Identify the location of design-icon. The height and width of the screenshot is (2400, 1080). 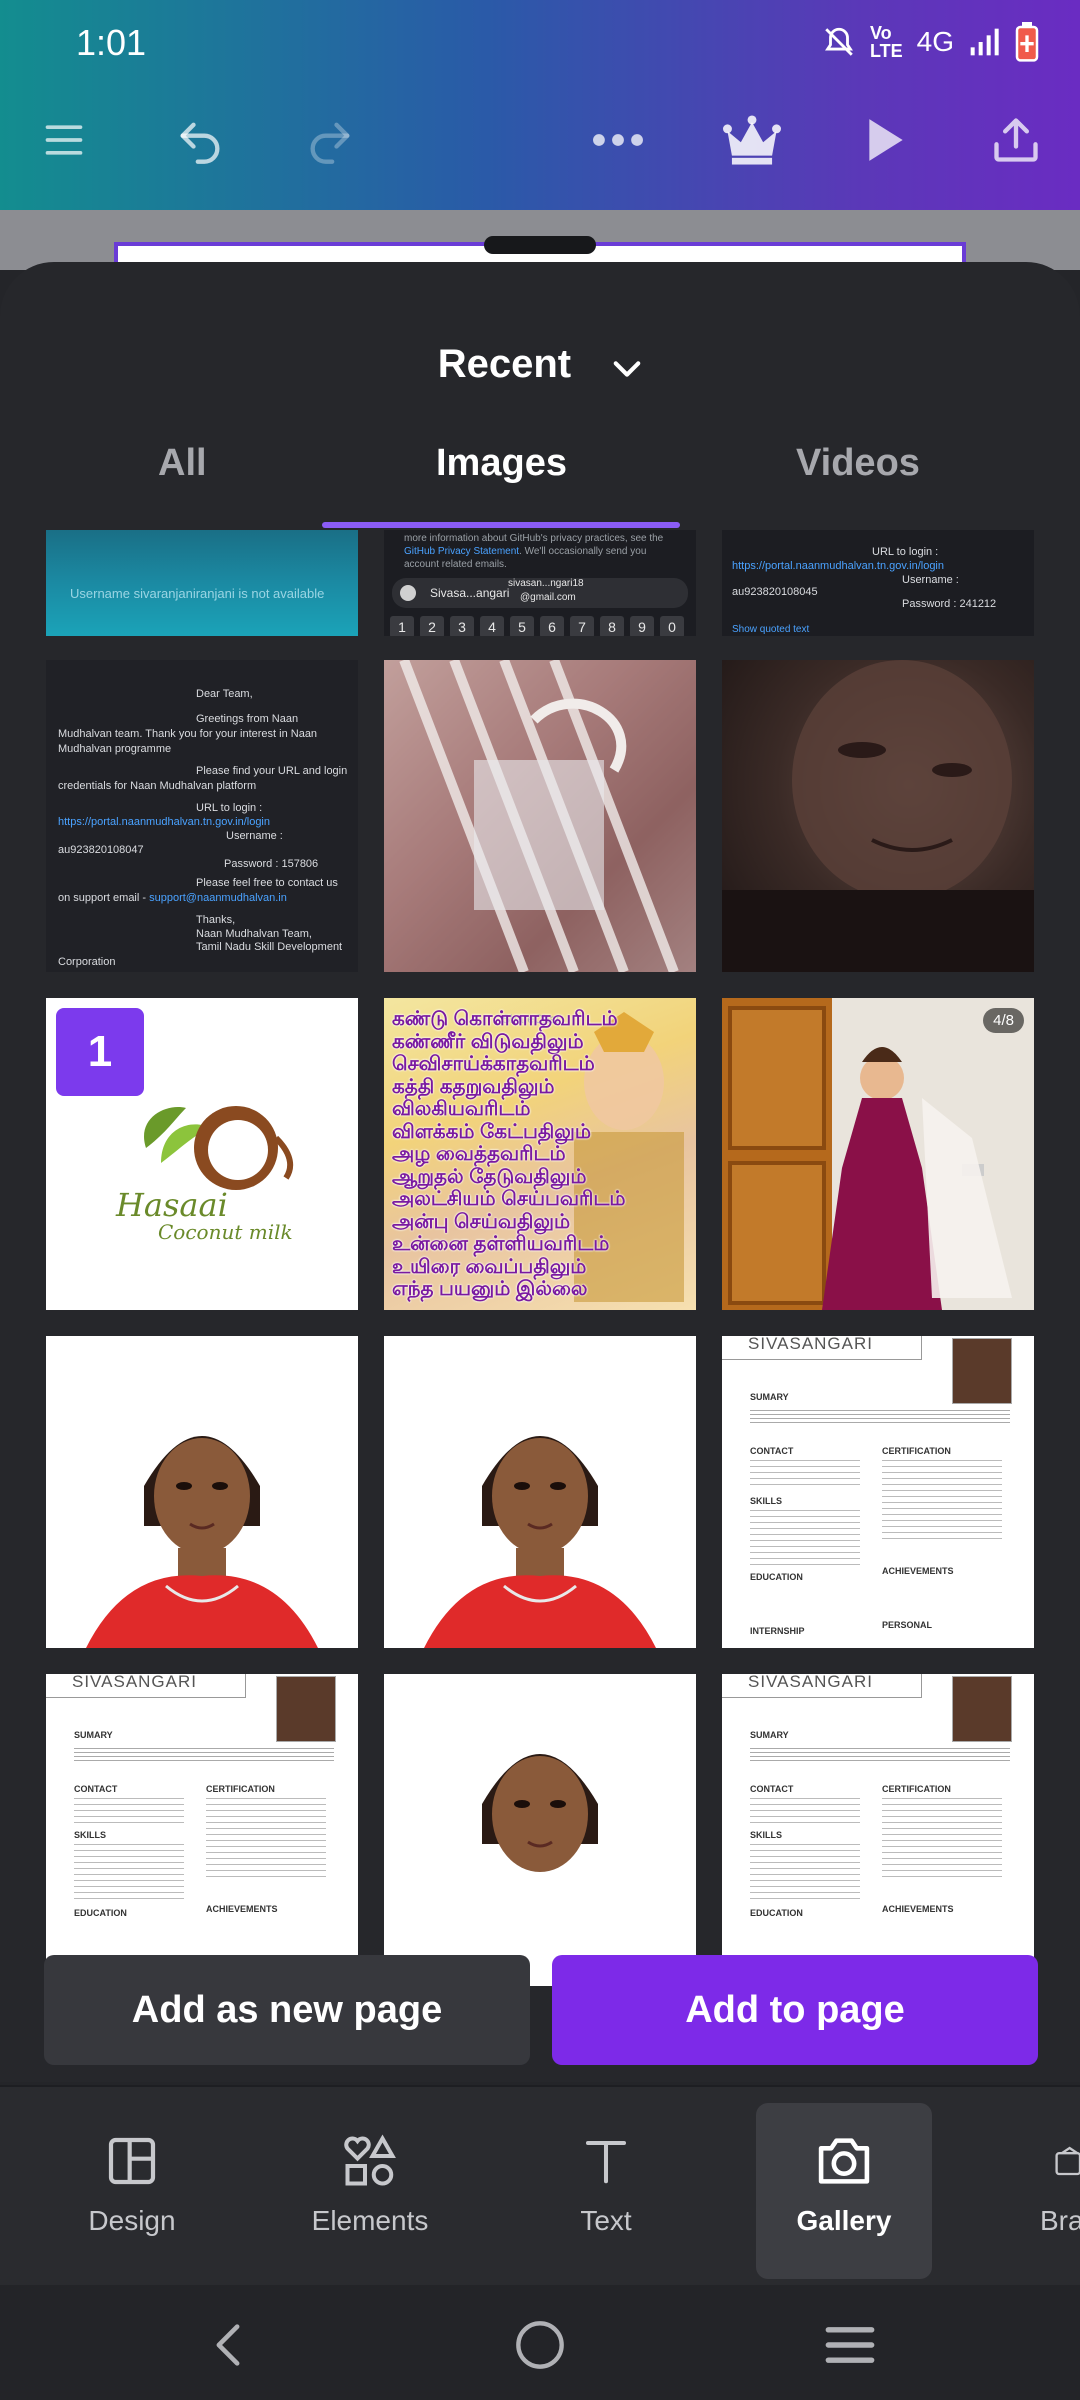
(132, 2161).